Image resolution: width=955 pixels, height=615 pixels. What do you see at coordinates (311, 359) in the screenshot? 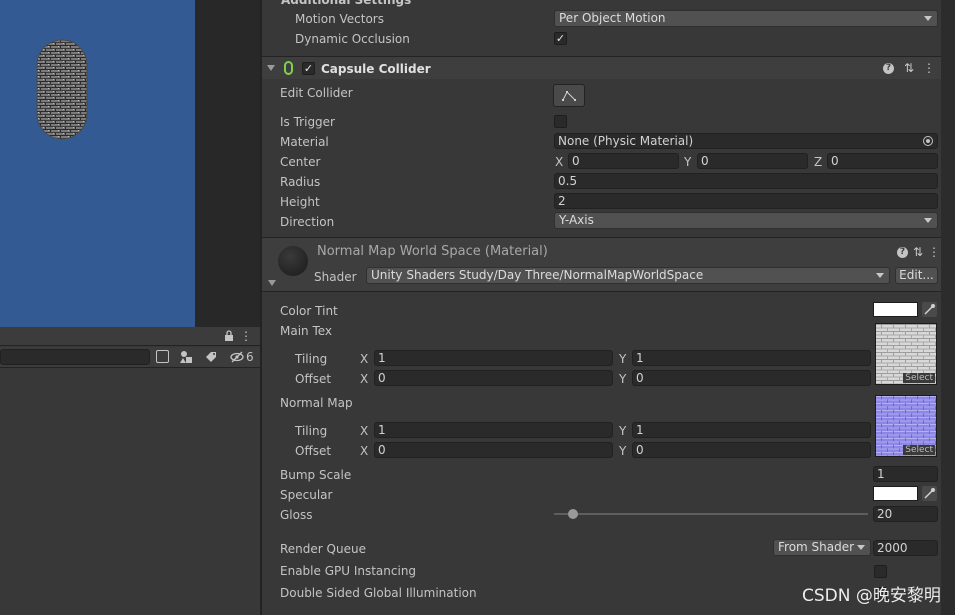
I see `main-tiling-label: Tiling` at bounding box center [311, 359].